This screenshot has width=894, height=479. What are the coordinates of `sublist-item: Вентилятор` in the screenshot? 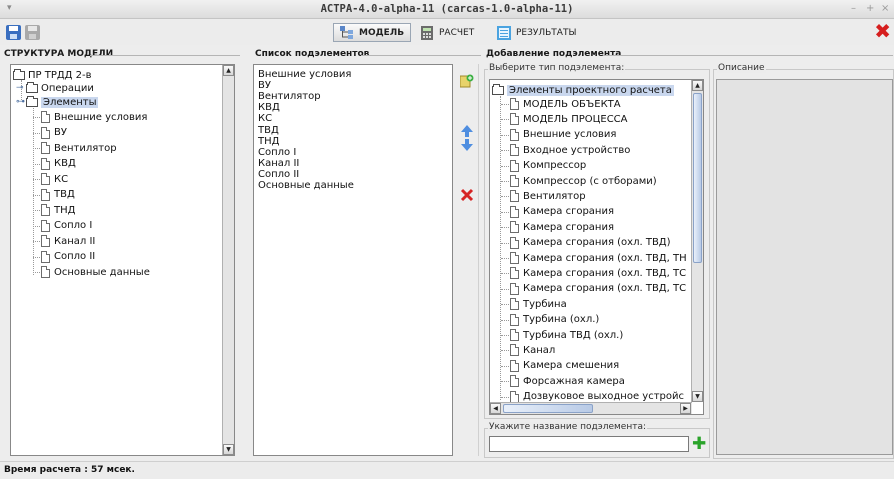 It's located at (289, 96).